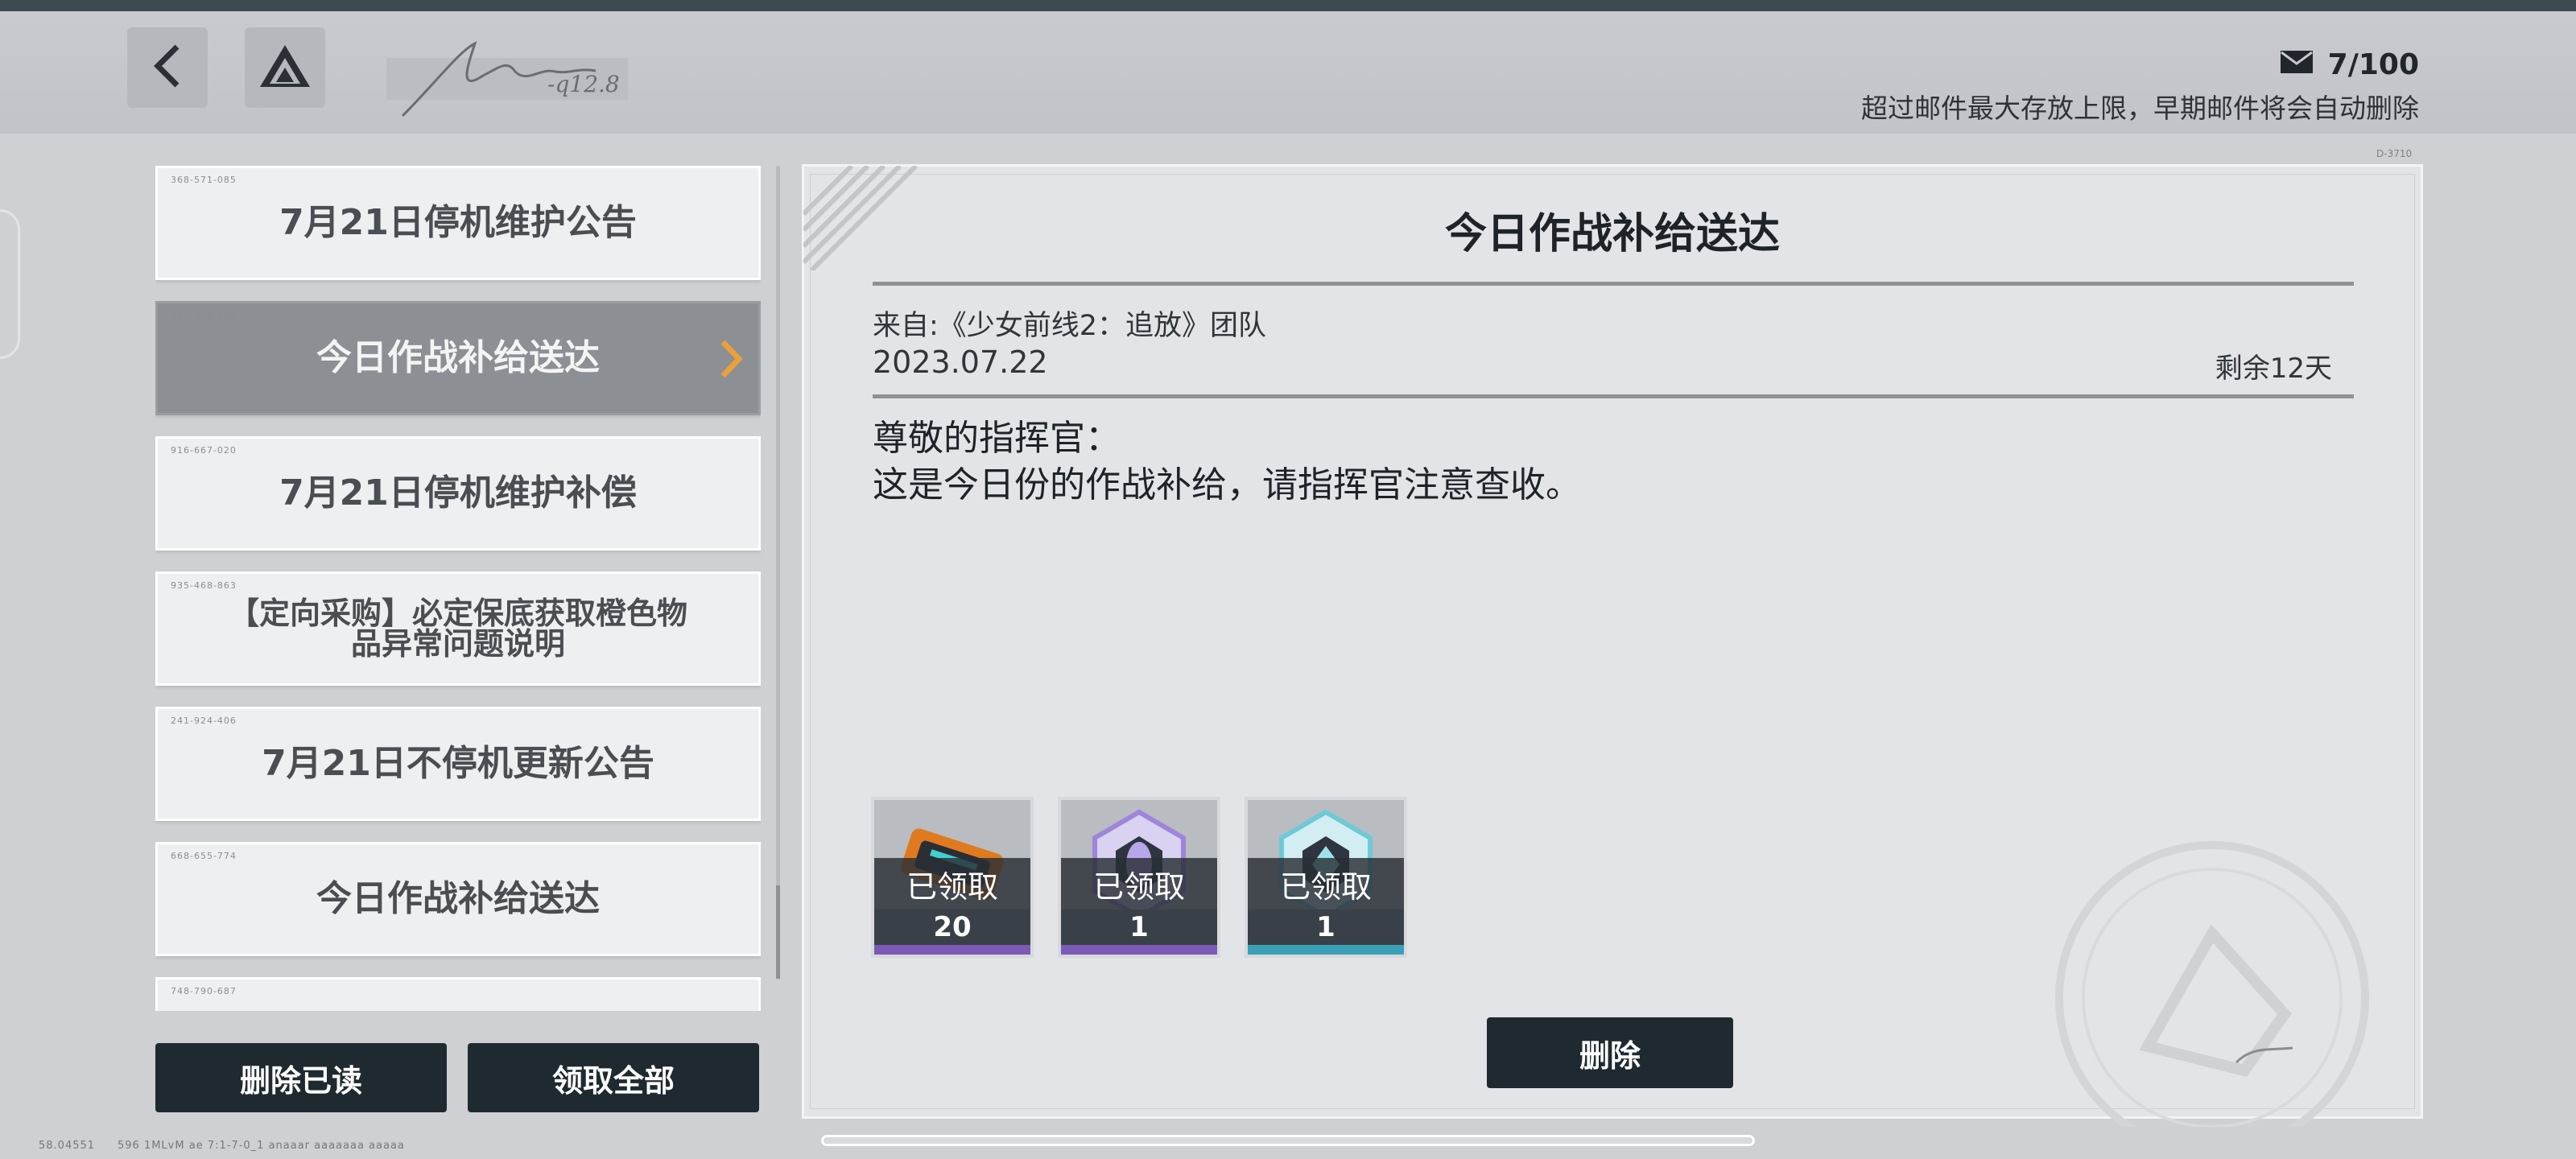  I want to click on chevron-right-icon, so click(730, 360).